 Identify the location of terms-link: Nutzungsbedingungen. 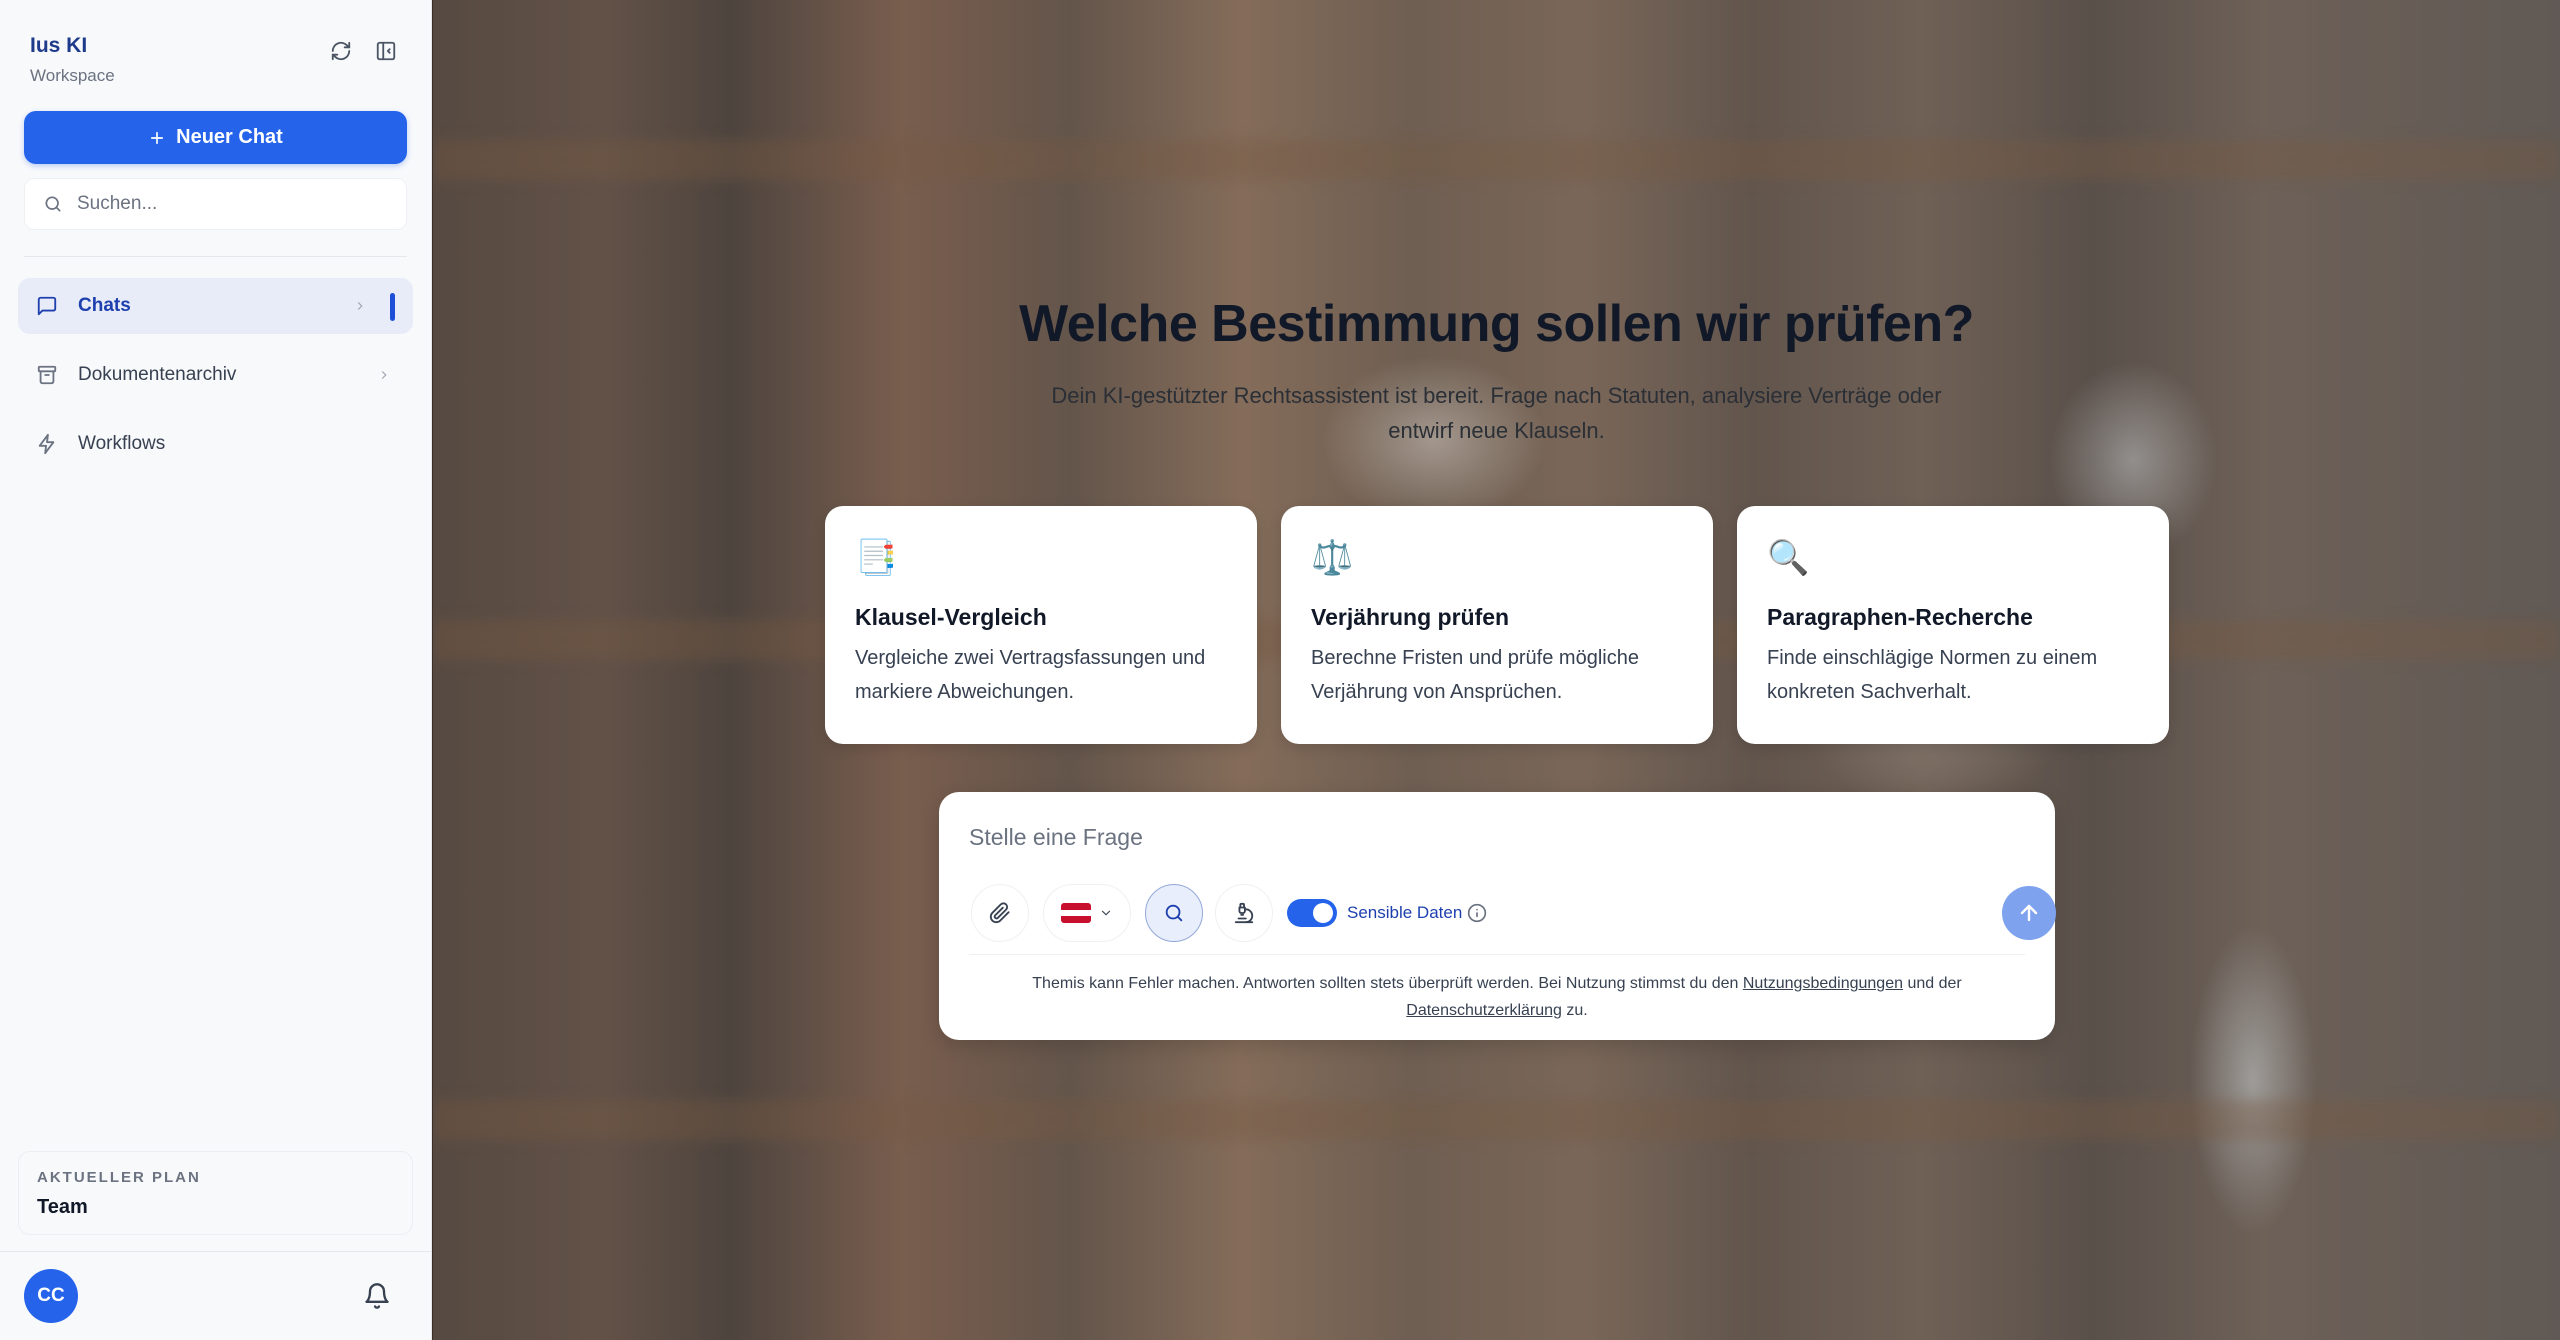
(1823, 983).